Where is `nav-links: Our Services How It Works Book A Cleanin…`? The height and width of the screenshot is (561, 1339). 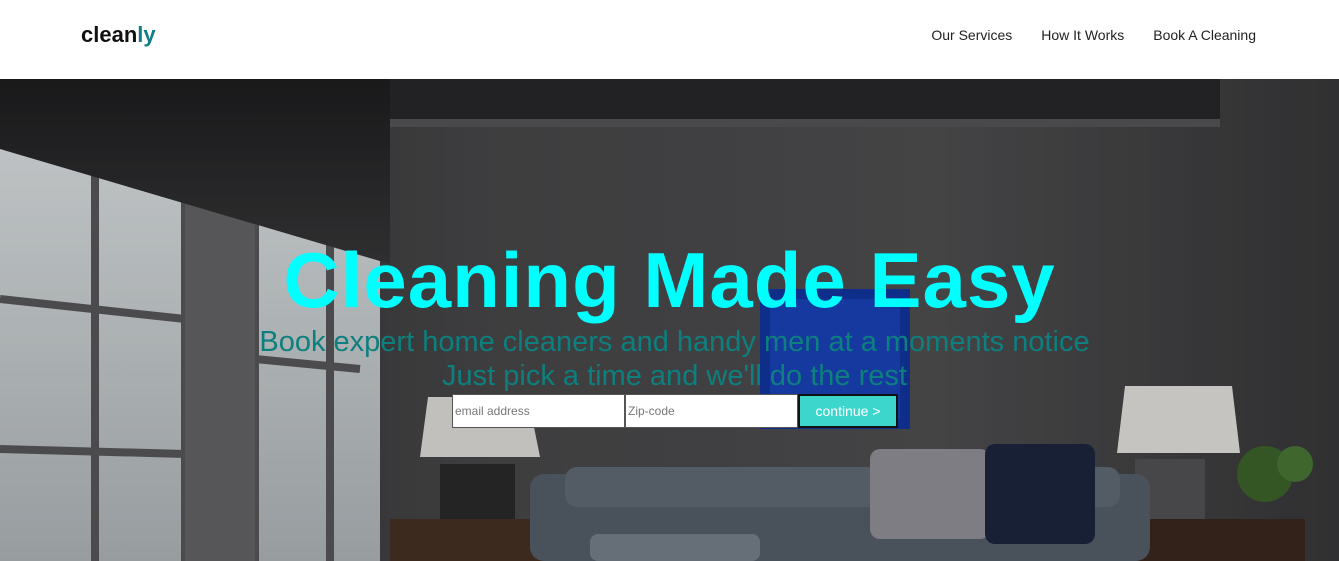 nav-links: Our Services How It Works Book A Cleanin… is located at coordinates (1093, 35).